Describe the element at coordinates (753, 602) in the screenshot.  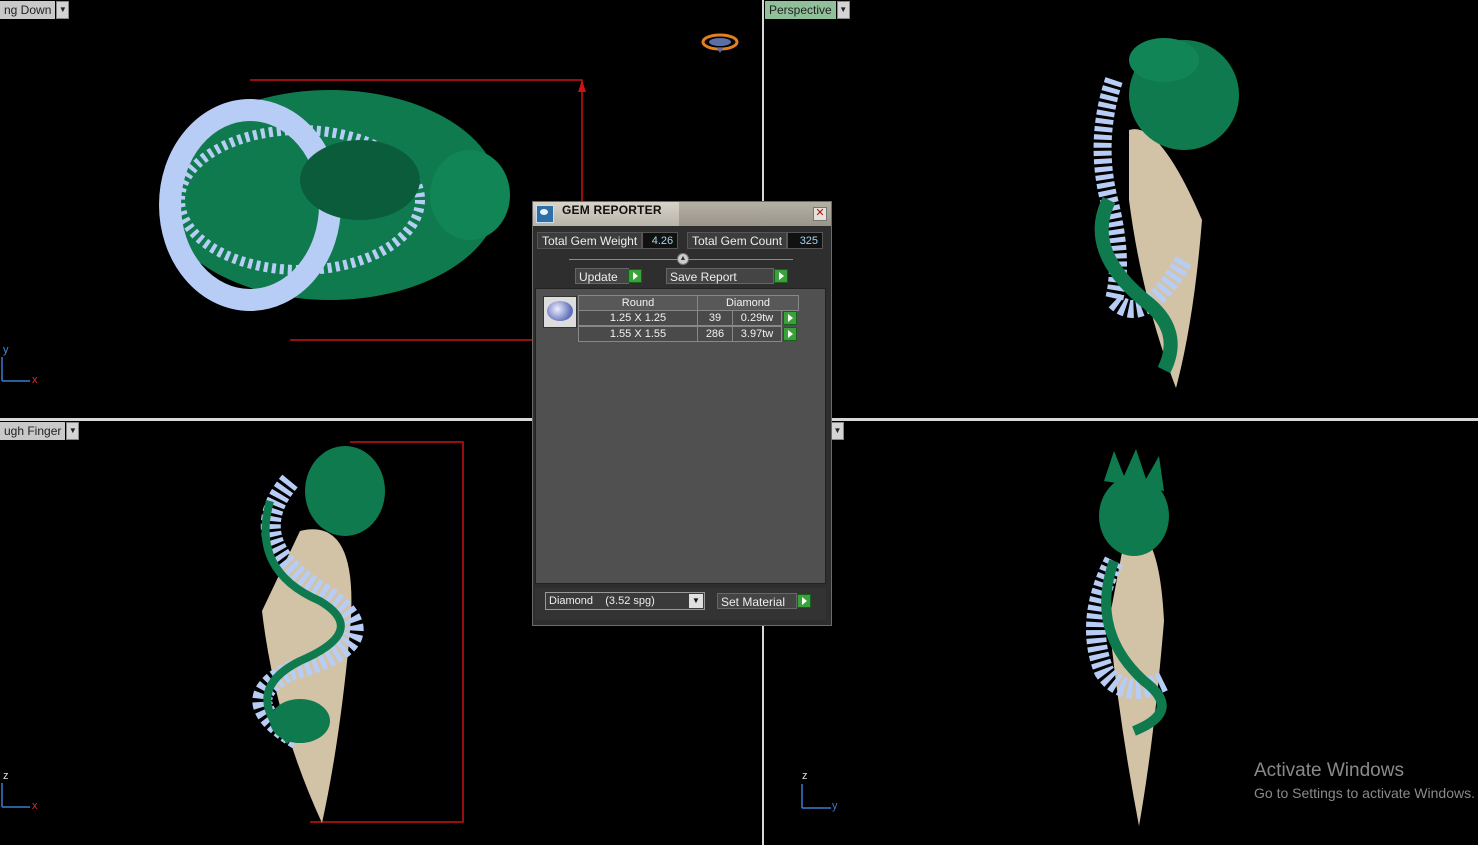
I see `set-material-button-label: Set Material` at that location.